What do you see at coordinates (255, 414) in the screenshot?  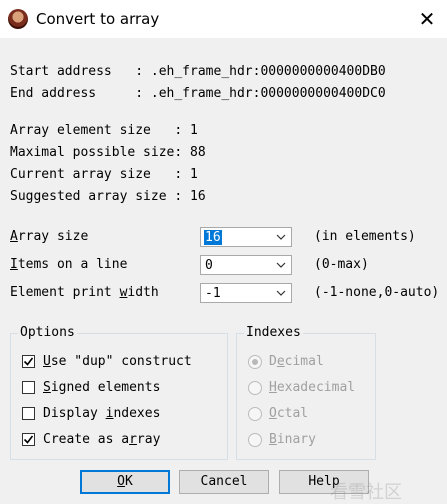 I see `octal-radio` at bounding box center [255, 414].